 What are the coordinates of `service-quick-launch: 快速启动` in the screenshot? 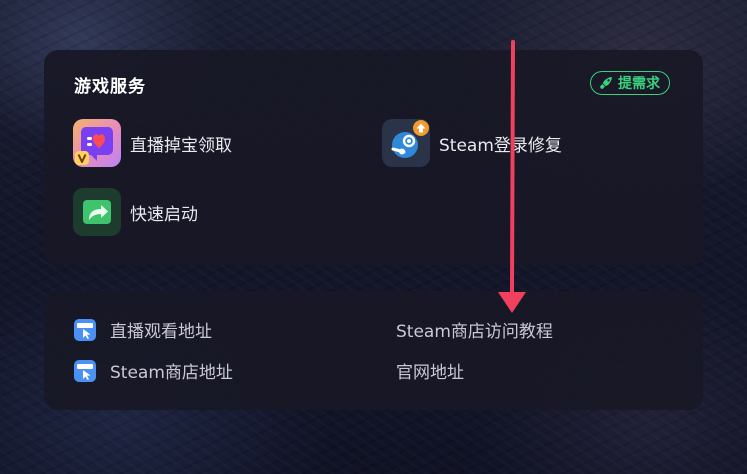 It's located at (135, 212).